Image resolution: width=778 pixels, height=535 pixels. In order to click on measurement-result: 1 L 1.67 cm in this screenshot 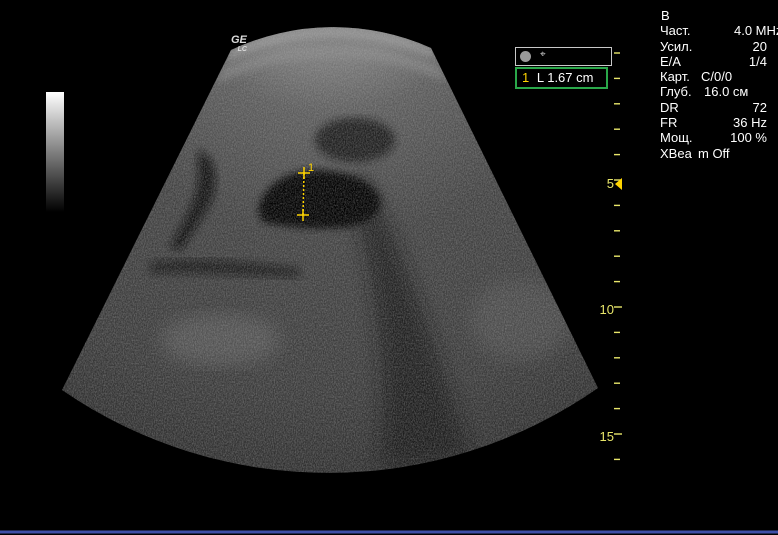, I will do `click(561, 78)`.